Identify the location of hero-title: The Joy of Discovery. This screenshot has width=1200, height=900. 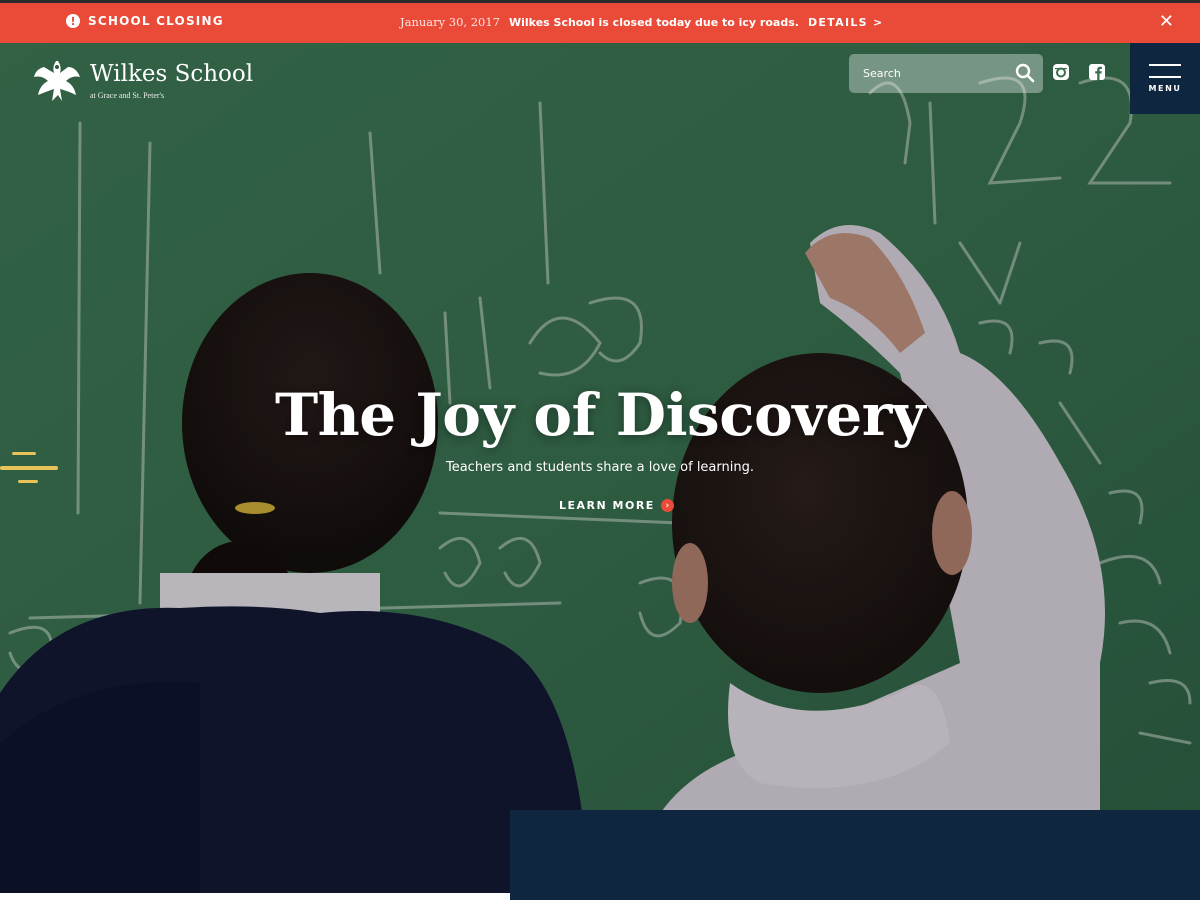
(600, 415).